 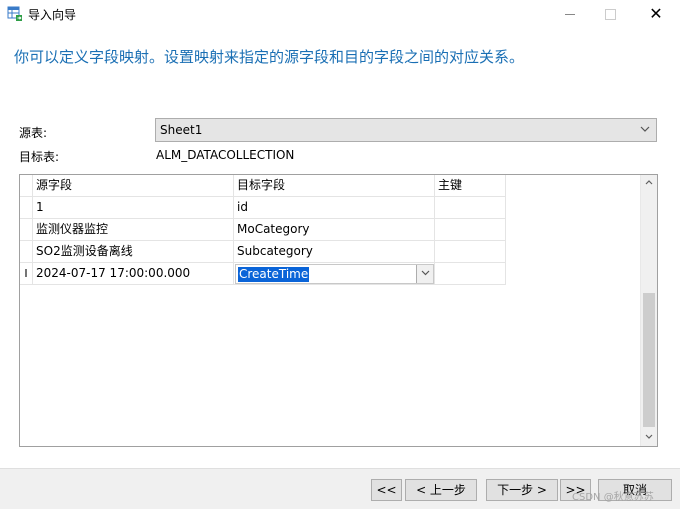 I want to click on target-field-cell: MoCategory, so click(x=334, y=230).